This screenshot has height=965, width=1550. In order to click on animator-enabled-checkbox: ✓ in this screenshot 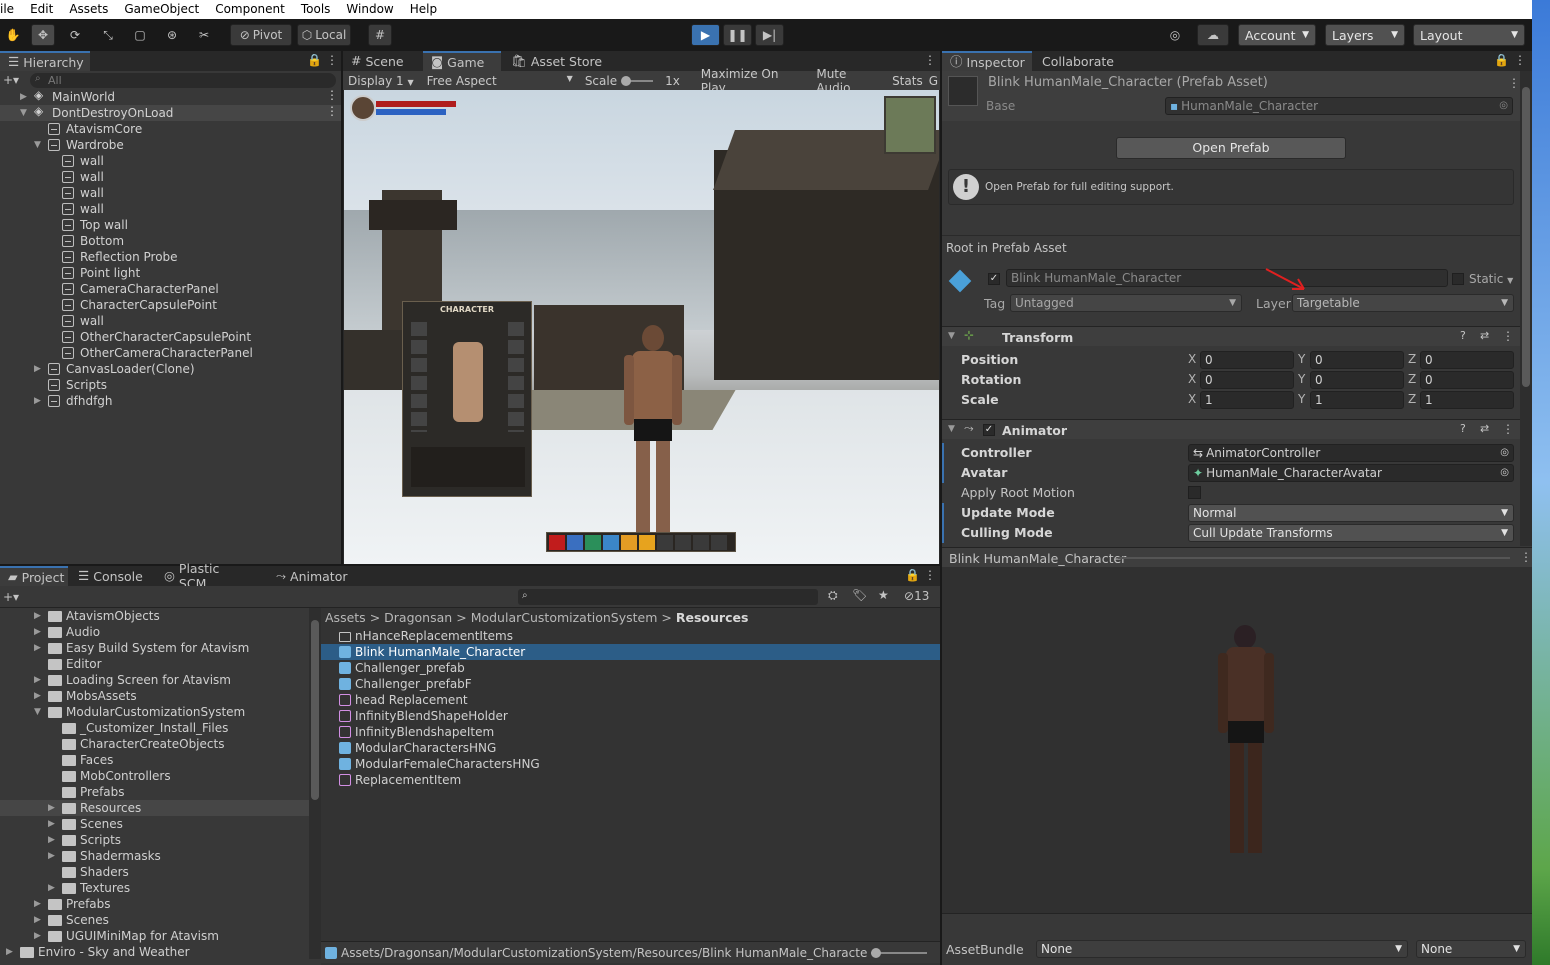, I will do `click(989, 430)`.